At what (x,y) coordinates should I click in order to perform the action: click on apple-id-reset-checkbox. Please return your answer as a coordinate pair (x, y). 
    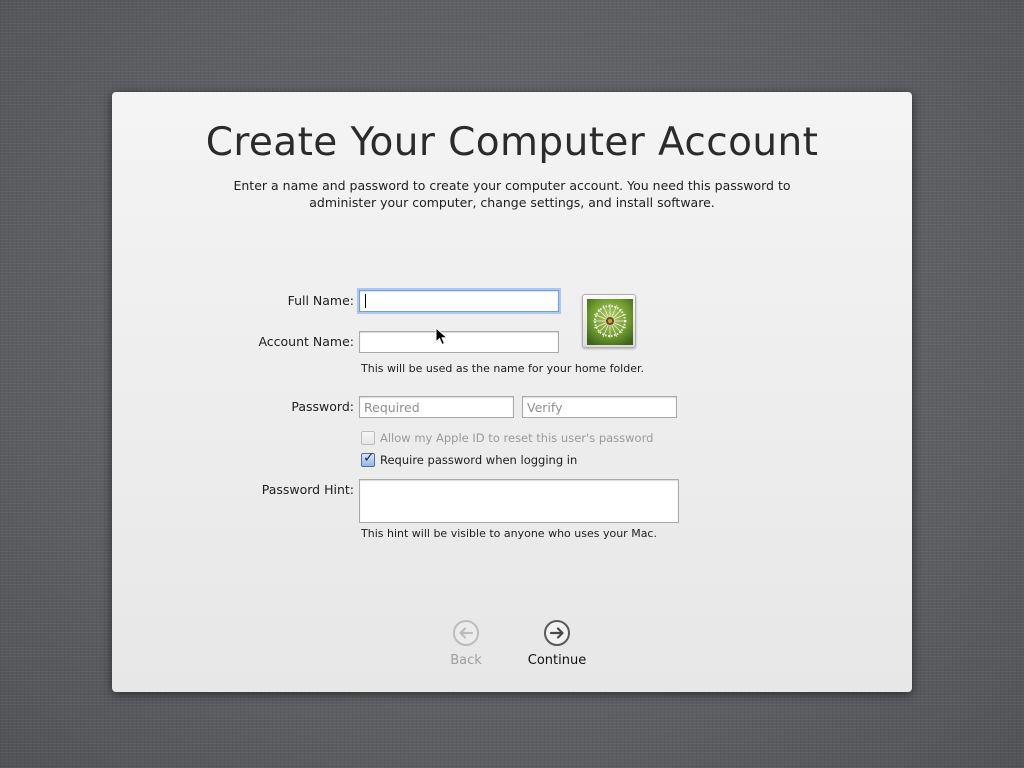
    Looking at the image, I should click on (368, 438).